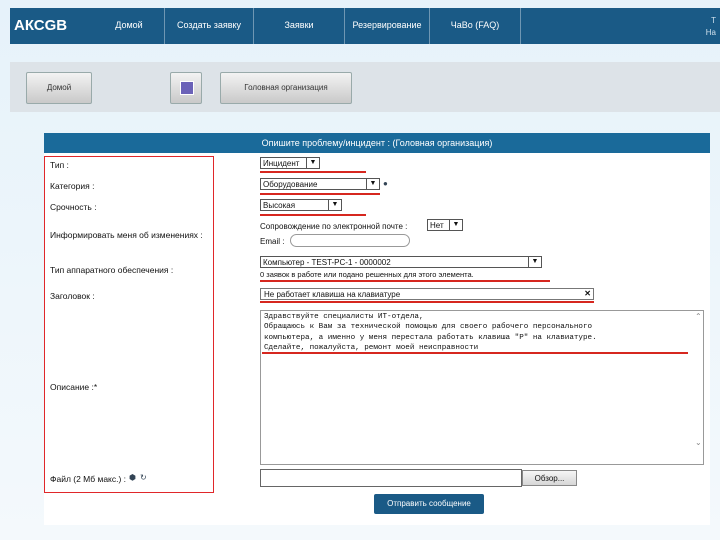 This screenshot has width=720, height=540. I want to click on app-logo: АКСGB, so click(40, 25).